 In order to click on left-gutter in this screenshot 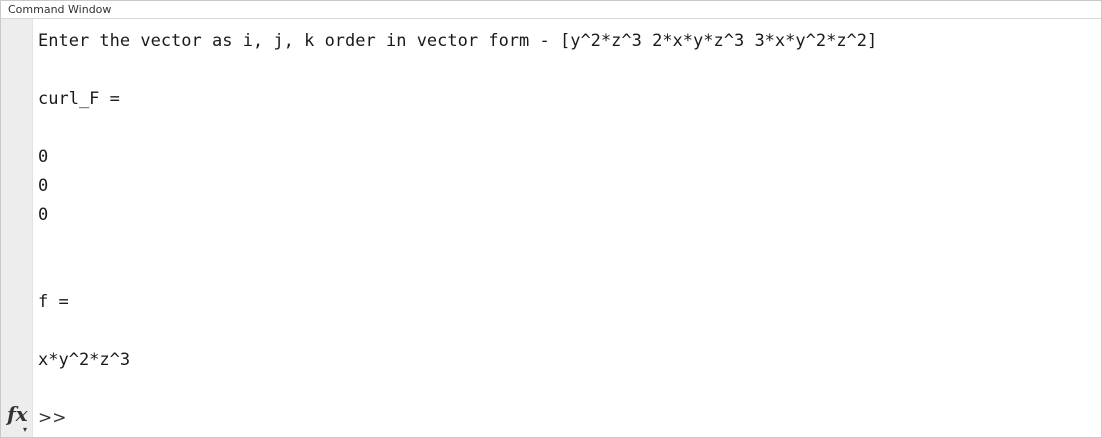, I will do `click(17, 228)`.